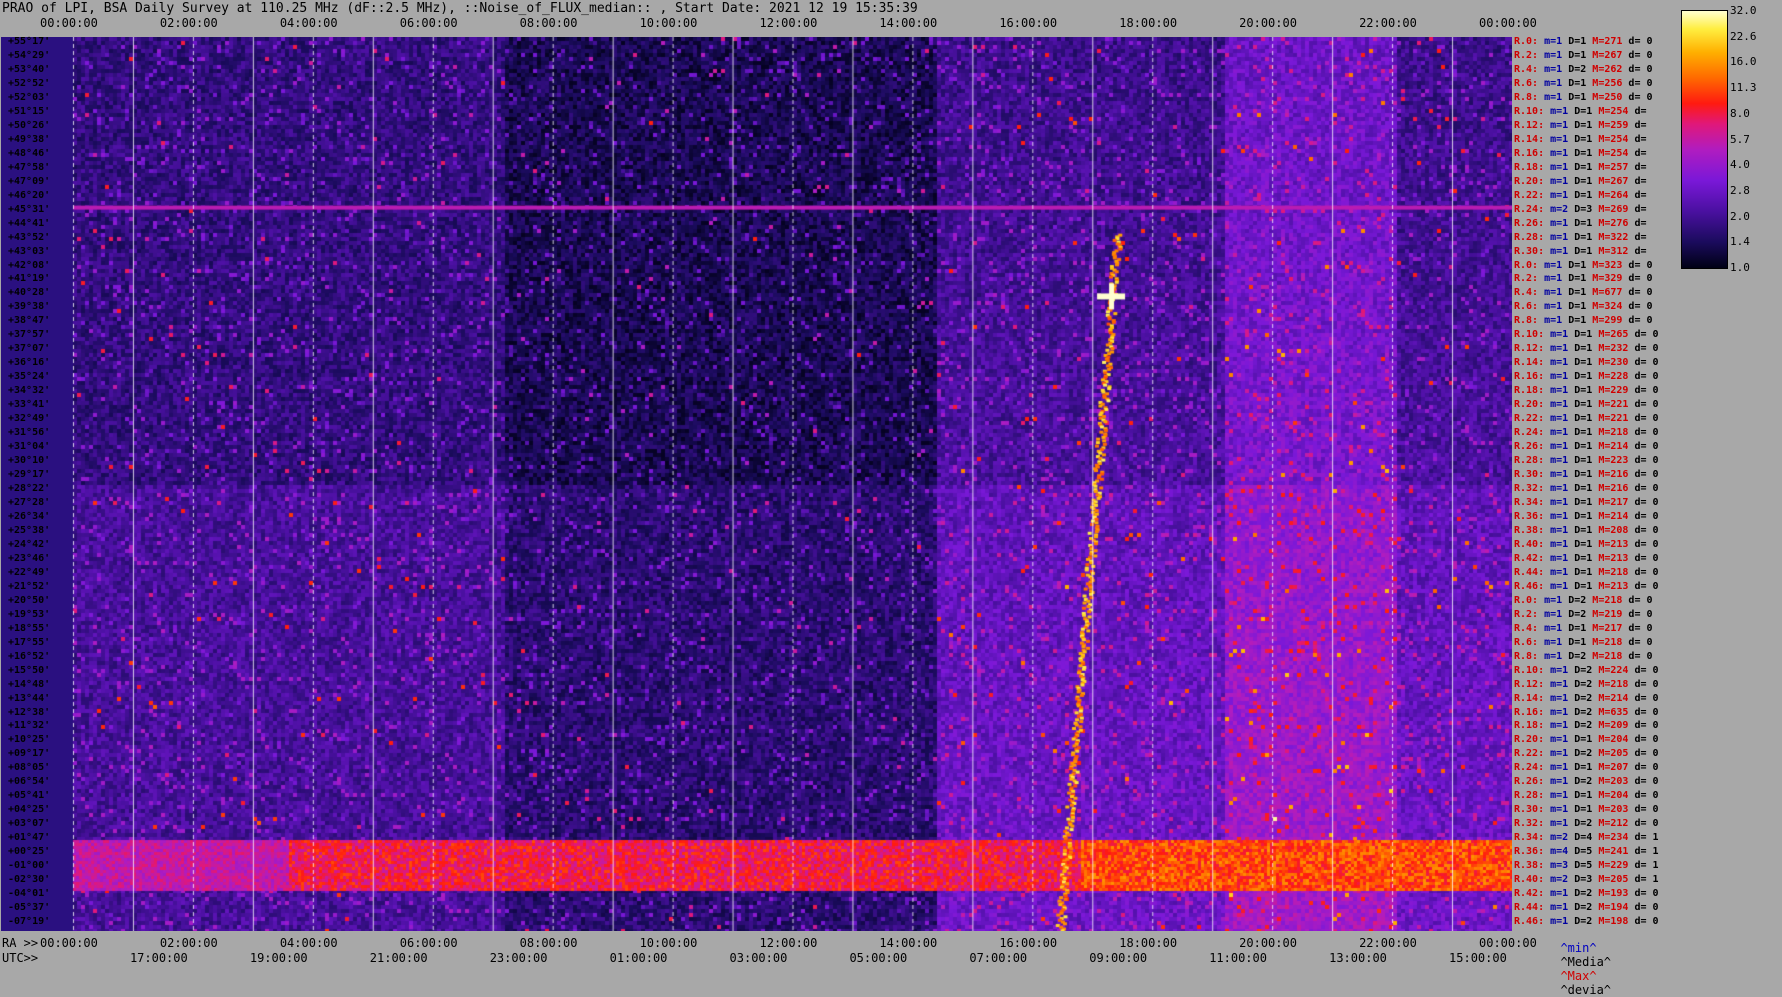  I want to click on colorbar-tick: 22.6, so click(1743, 36).